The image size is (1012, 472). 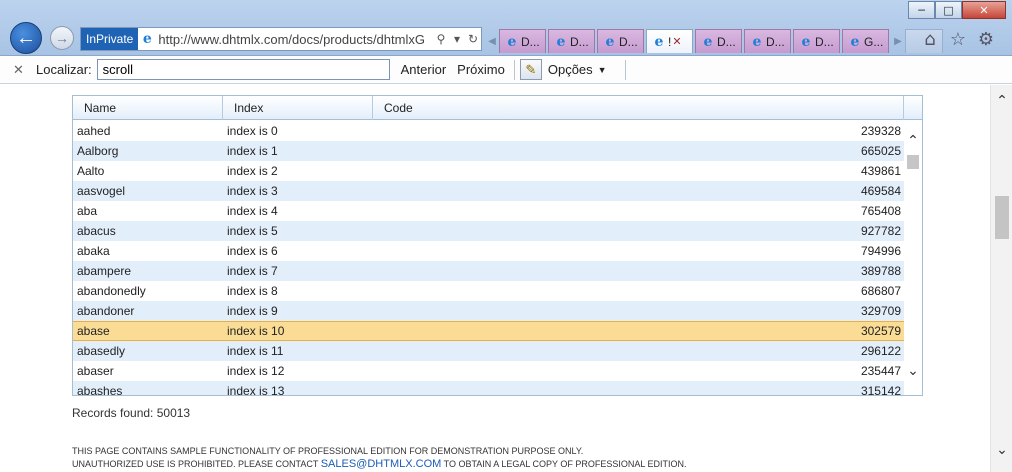 What do you see at coordinates (880, 251) in the screenshot?
I see `cell-code: 794996` at bounding box center [880, 251].